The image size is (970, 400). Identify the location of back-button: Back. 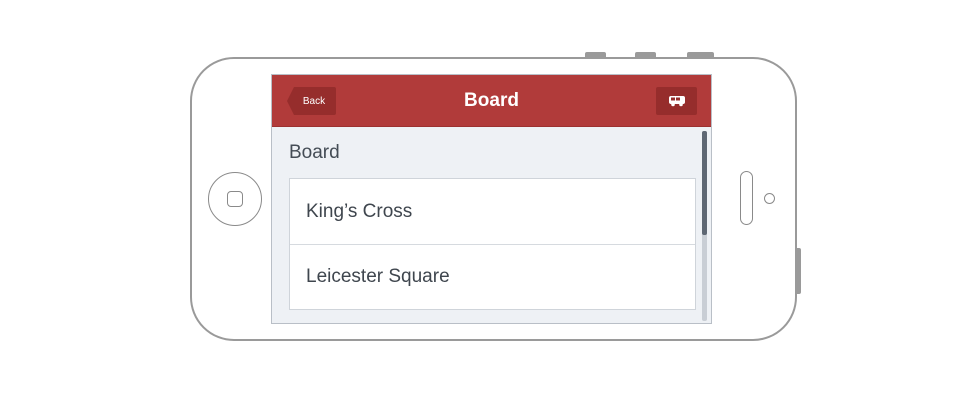
(311, 101).